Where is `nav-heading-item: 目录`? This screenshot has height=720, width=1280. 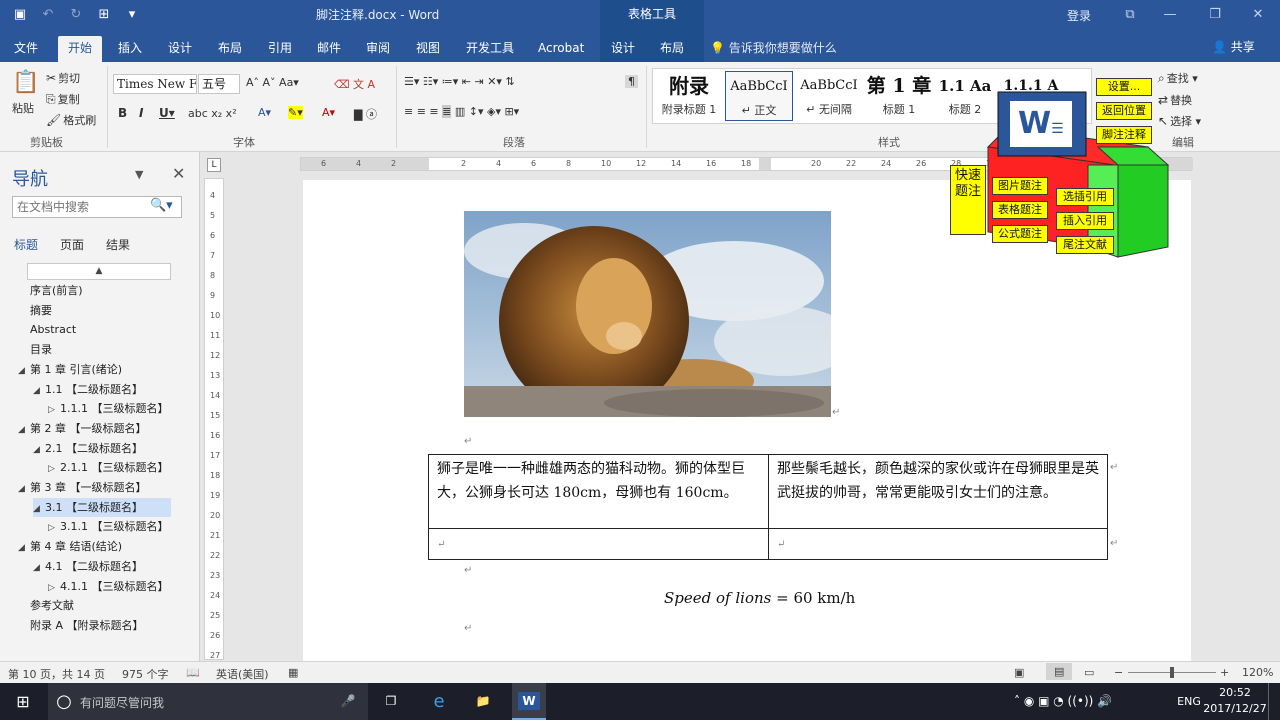 nav-heading-item: 目录 is located at coordinates (35, 349).